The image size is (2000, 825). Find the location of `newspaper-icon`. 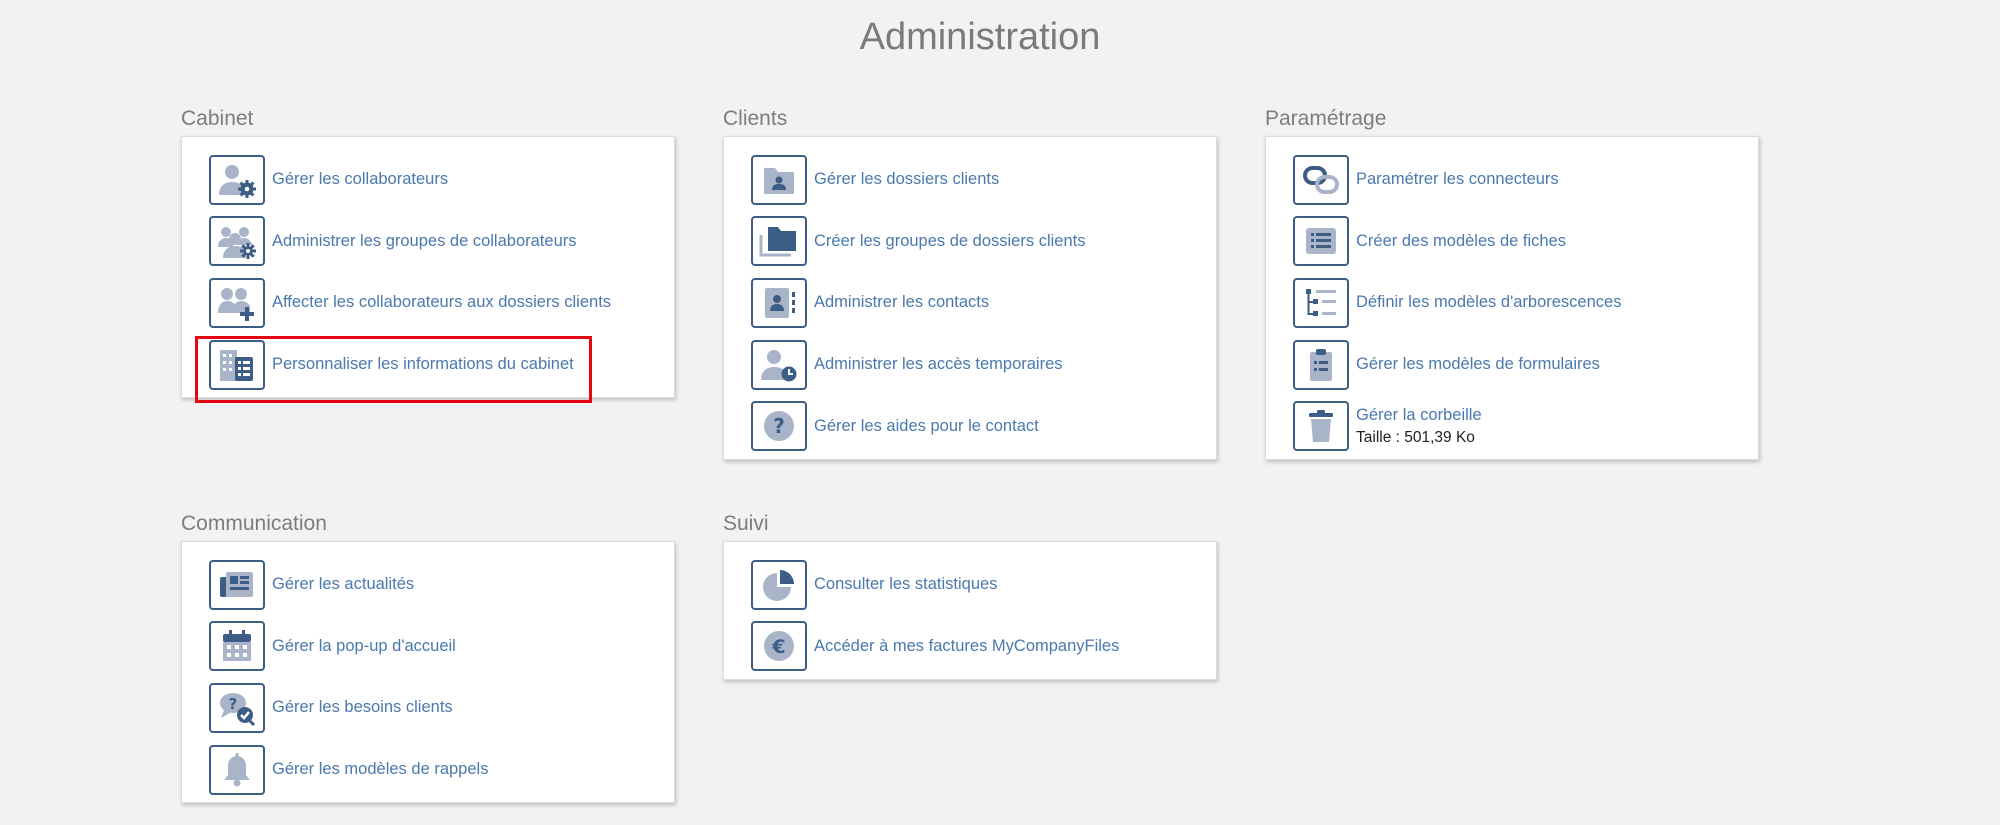

newspaper-icon is located at coordinates (237, 584).